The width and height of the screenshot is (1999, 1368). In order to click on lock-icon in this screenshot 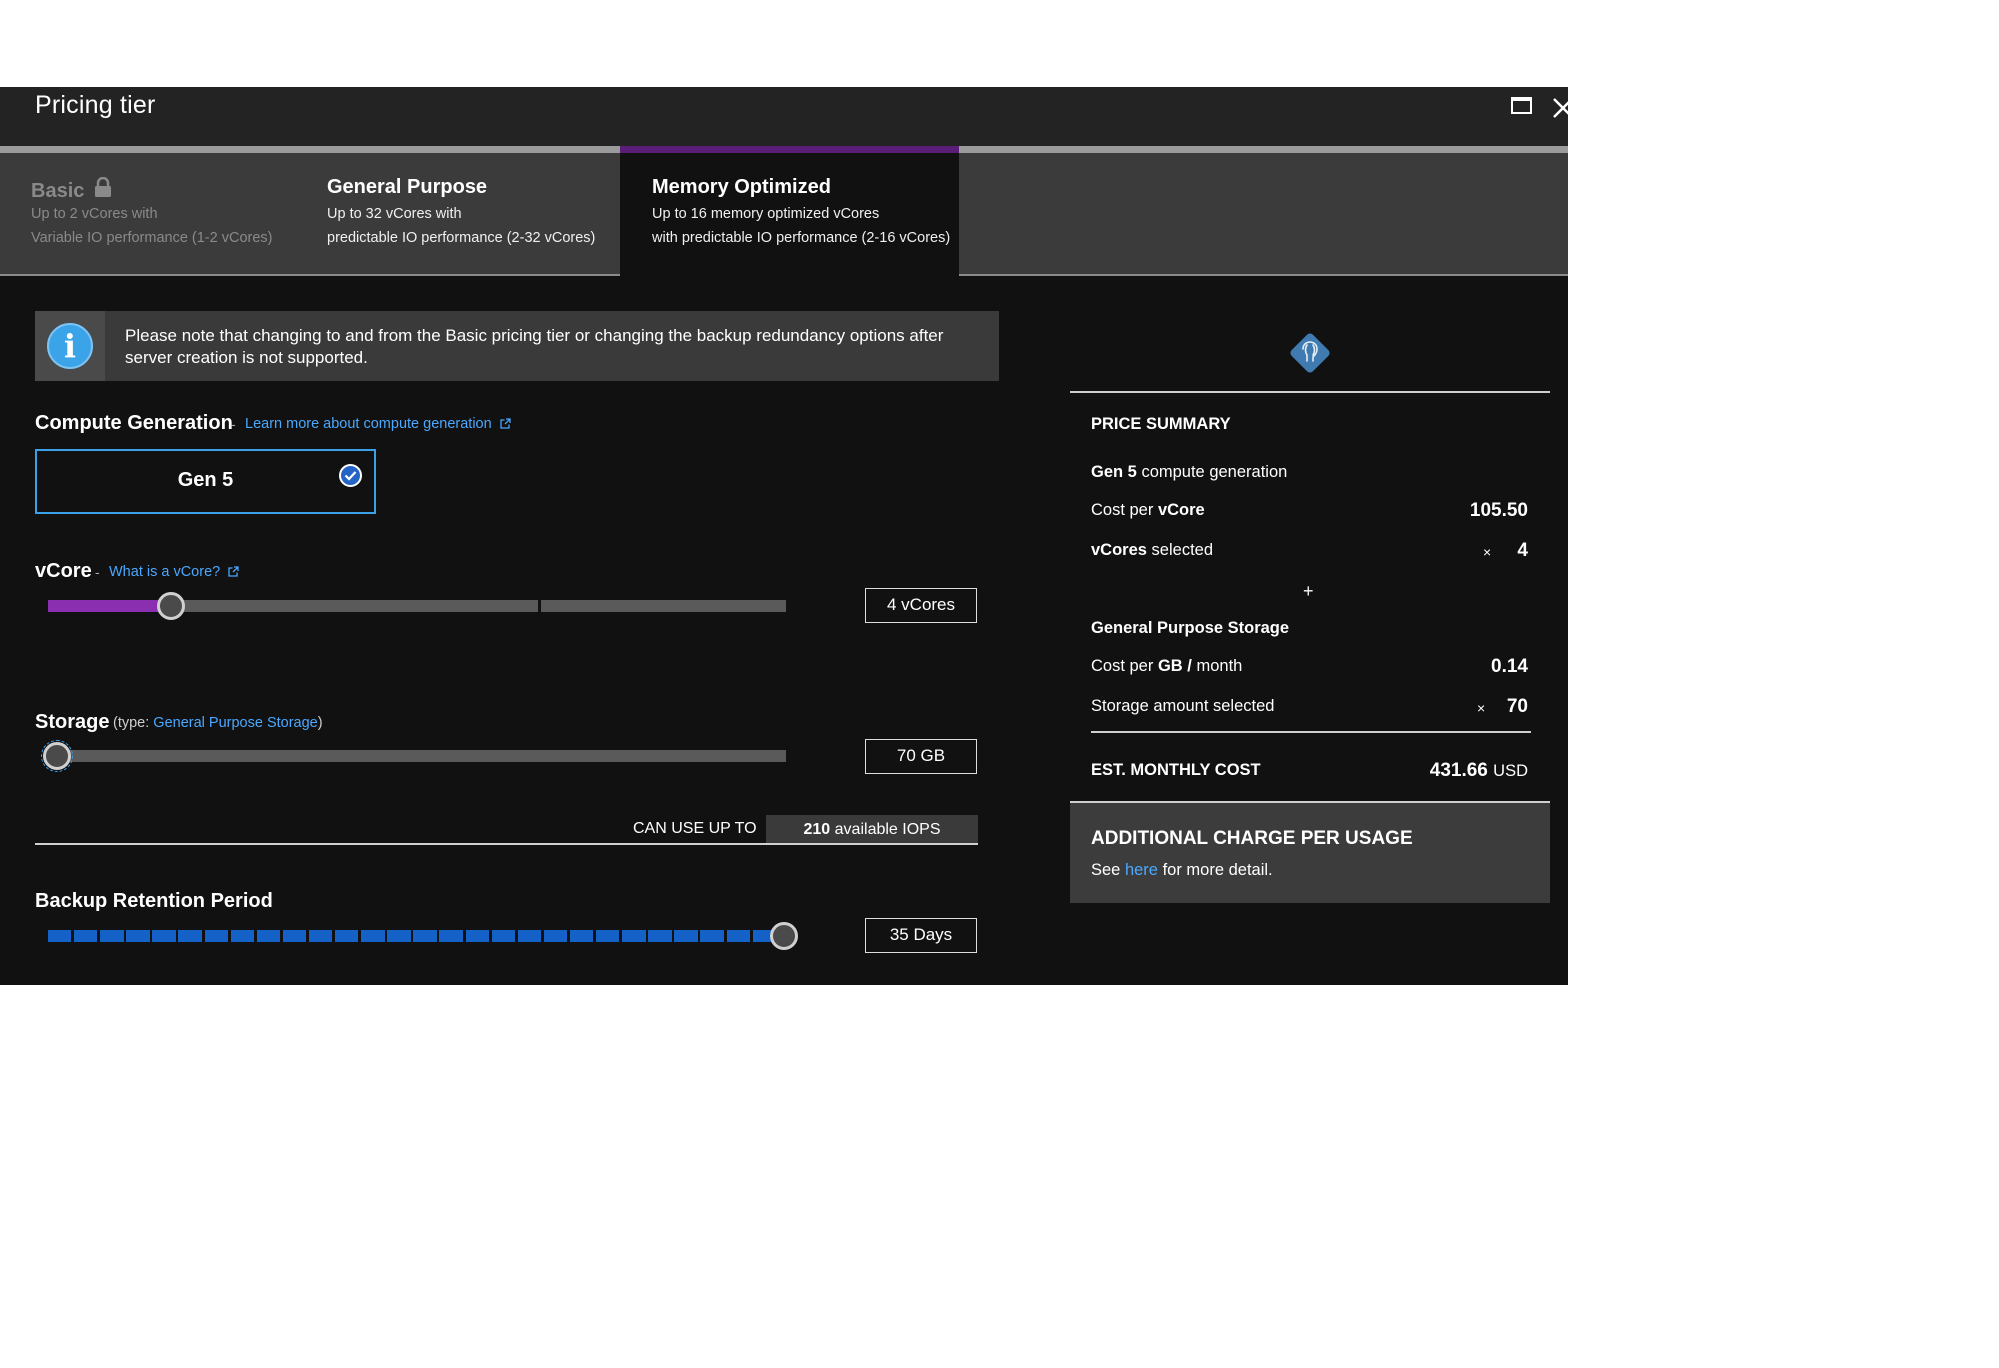, I will do `click(102, 186)`.